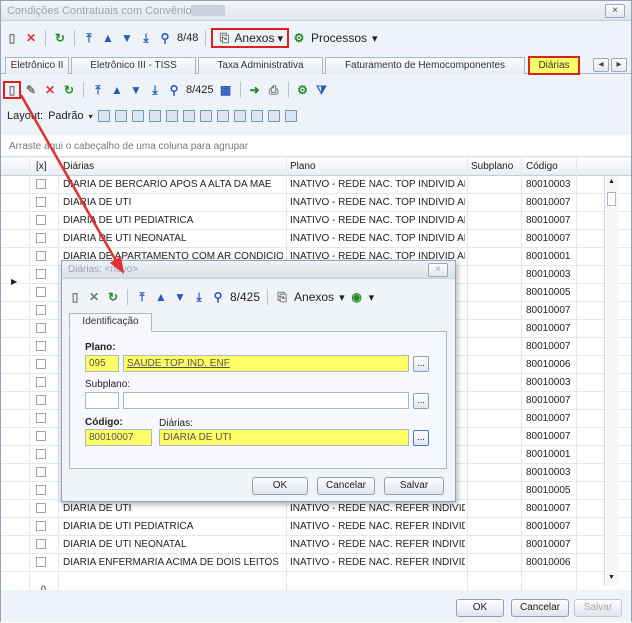  What do you see at coordinates (619, 65) in the screenshot?
I see `tab-scroll-right-icon: ▸` at bounding box center [619, 65].